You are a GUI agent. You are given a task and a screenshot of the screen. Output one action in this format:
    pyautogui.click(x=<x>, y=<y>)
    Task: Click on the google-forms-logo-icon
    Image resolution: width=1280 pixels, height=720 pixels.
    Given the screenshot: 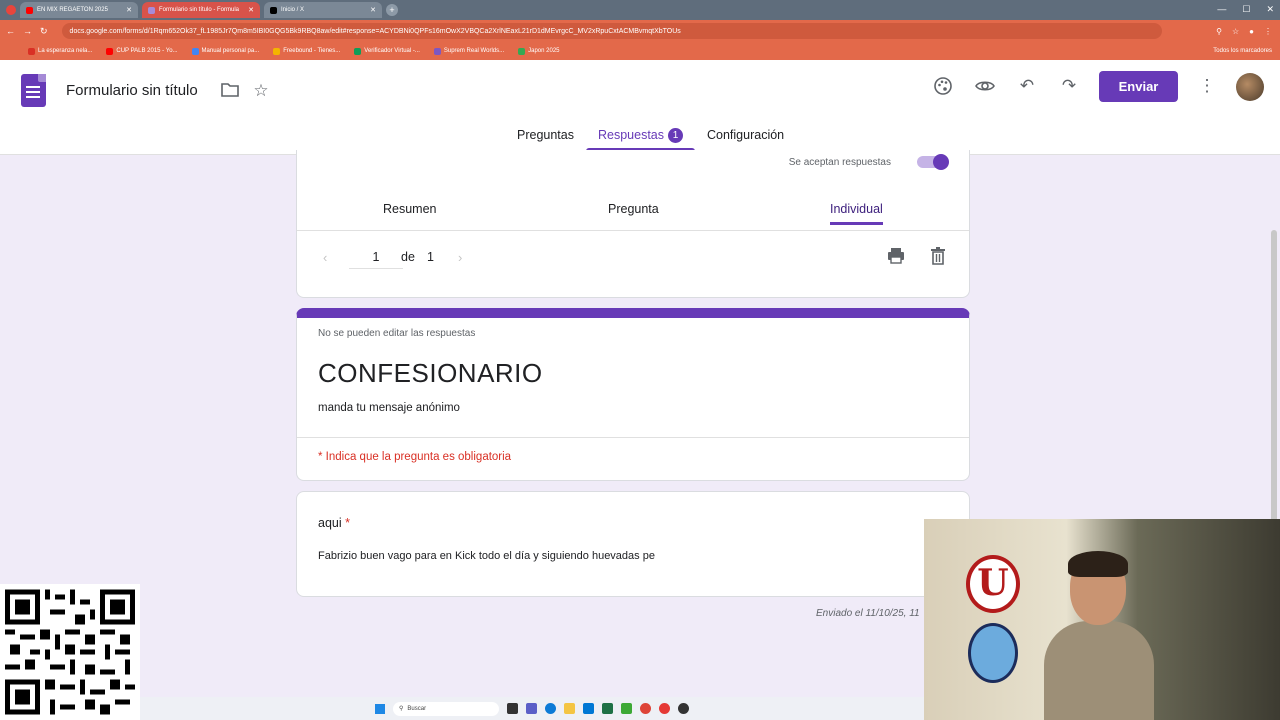 What is the action you would take?
    pyautogui.click(x=33, y=90)
    